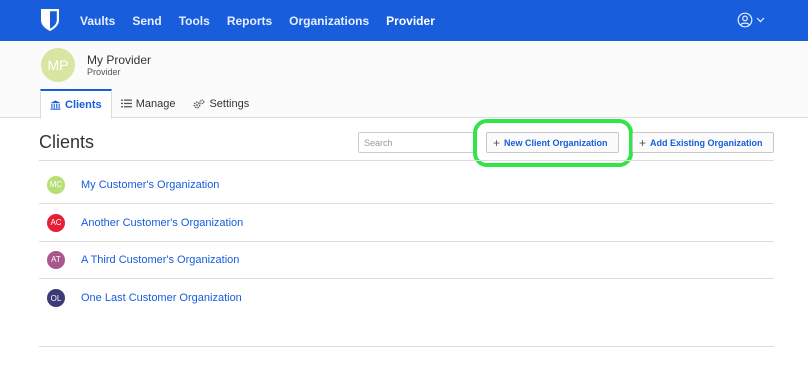 This screenshot has width=808, height=367. Describe the element at coordinates (161, 298) in the screenshot. I see `client-link: One Last Customer Organization` at that location.